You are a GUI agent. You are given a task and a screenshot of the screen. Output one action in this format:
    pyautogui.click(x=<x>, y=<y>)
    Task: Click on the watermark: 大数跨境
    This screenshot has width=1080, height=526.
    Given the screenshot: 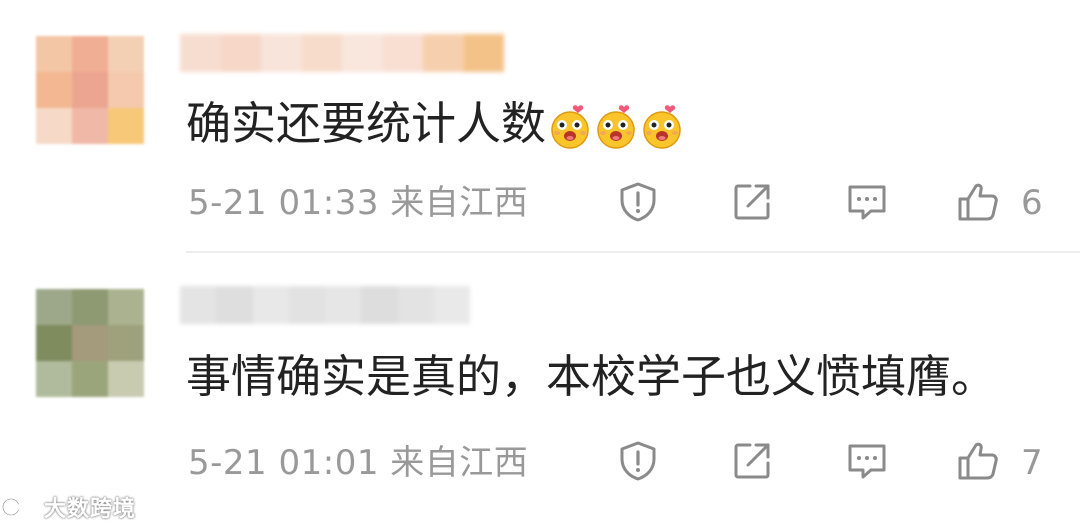 What is the action you would take?
    pyautogui.click(x=69, y=507)
    